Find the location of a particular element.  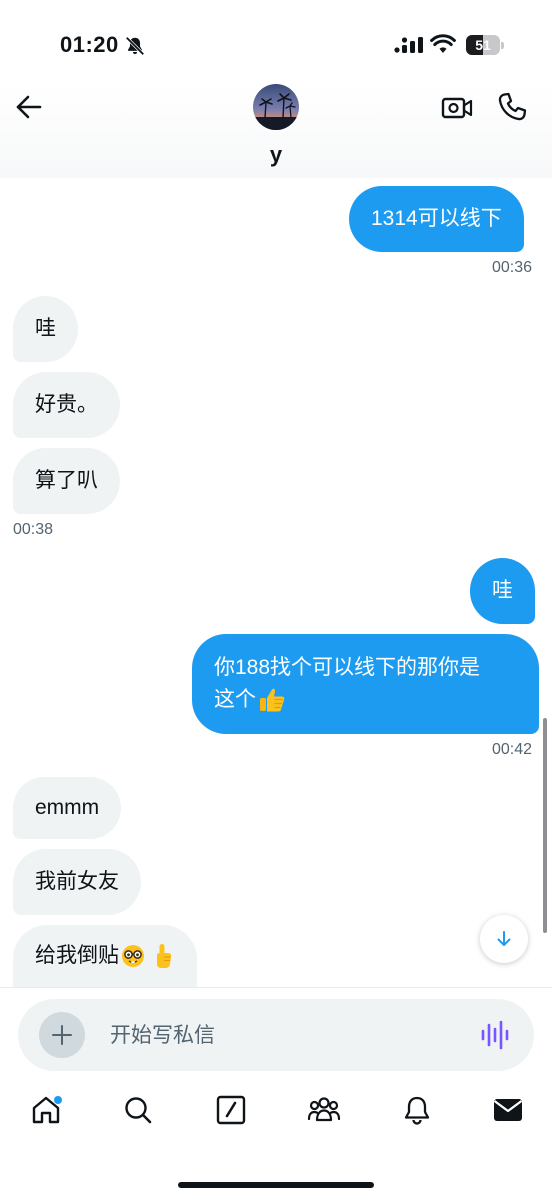

arrow-down-icon is located at coordinates (504, 938).